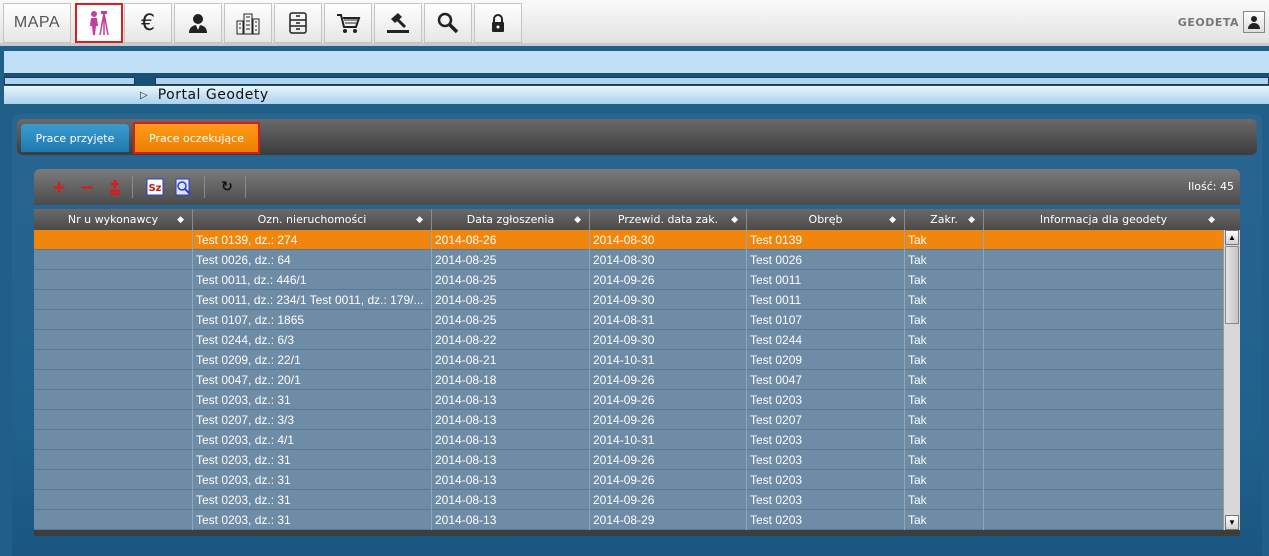 This screenshot has width=1269, height=556. What do you see at coordinates (183, 187) in the screenshot?
I see `preview-icon` at bounding box center [183, 187].